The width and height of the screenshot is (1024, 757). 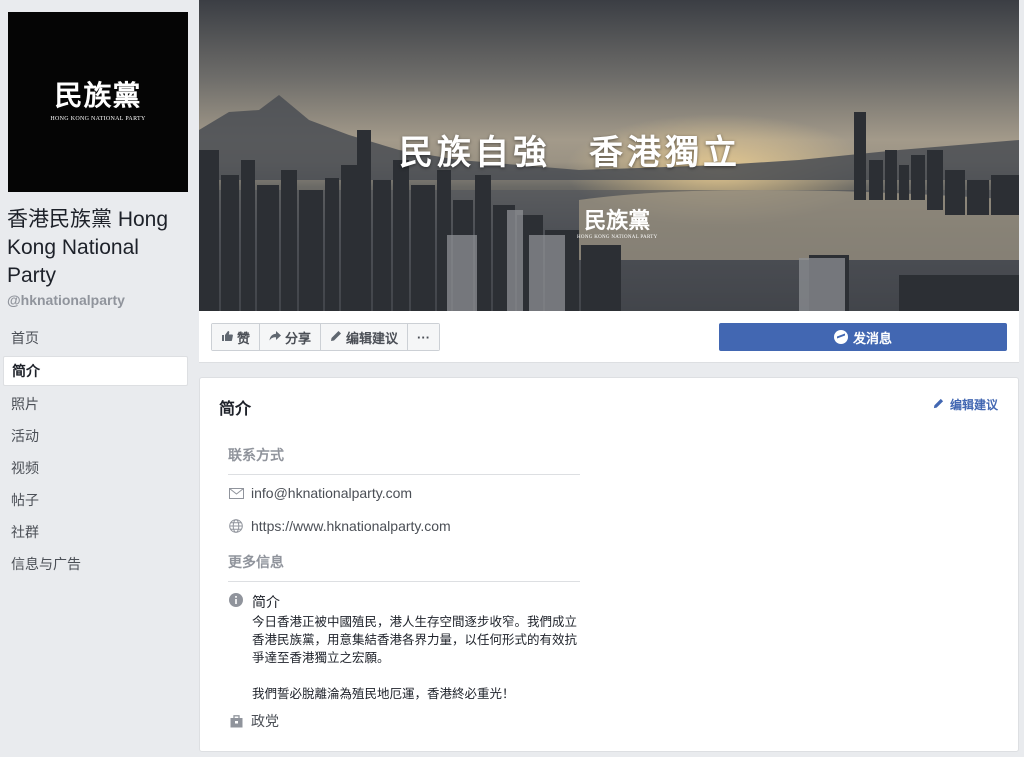 I want to click on profile-logo-subtitle: HONG KONG NATIONAL PARTY, so click(x=98, y=119).